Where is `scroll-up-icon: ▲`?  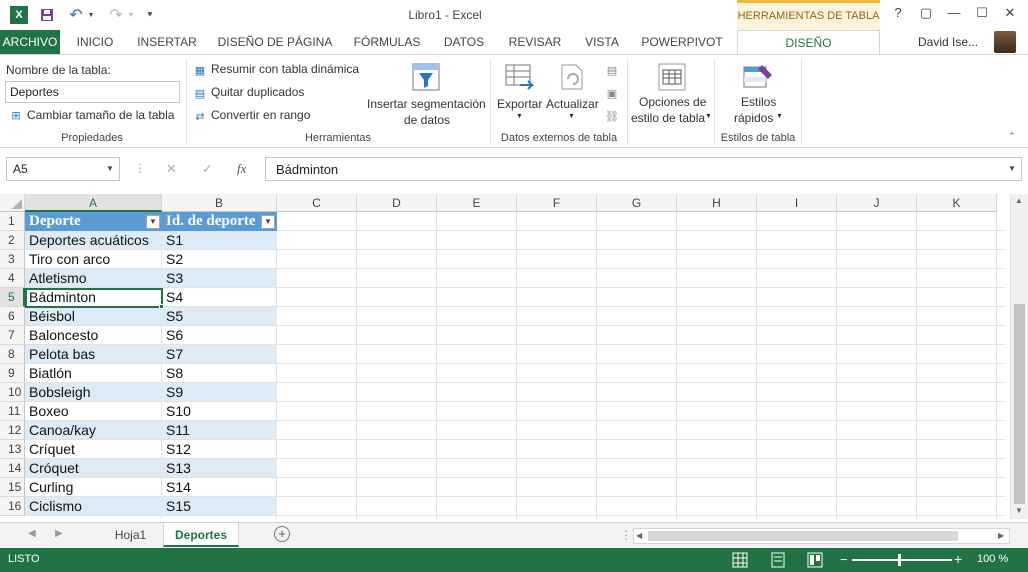
scroll-up-icon: ▲ is located at coordinates (1019, 200).